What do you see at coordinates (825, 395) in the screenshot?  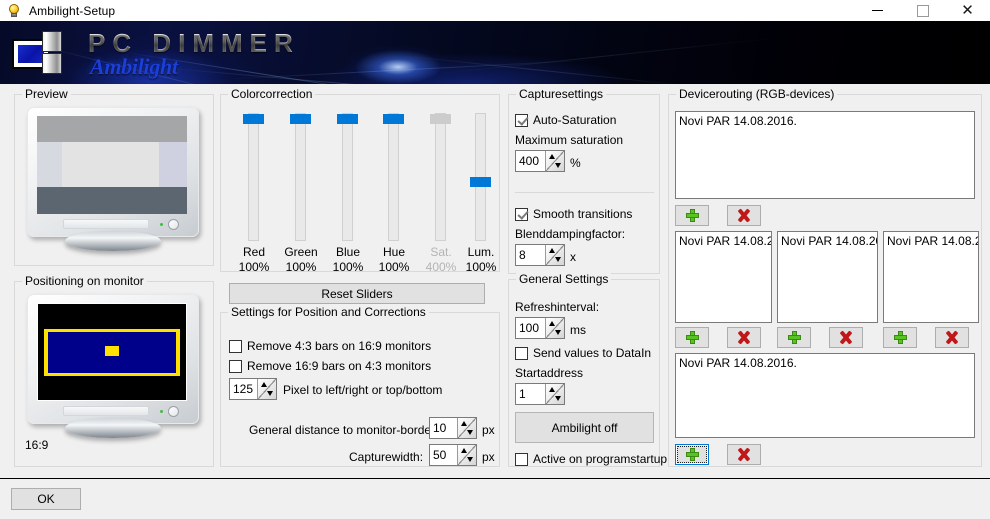 I see `devicerouting-bottom-list: Novi PAR 14.08.2016.` at bounding box center [825, 395].